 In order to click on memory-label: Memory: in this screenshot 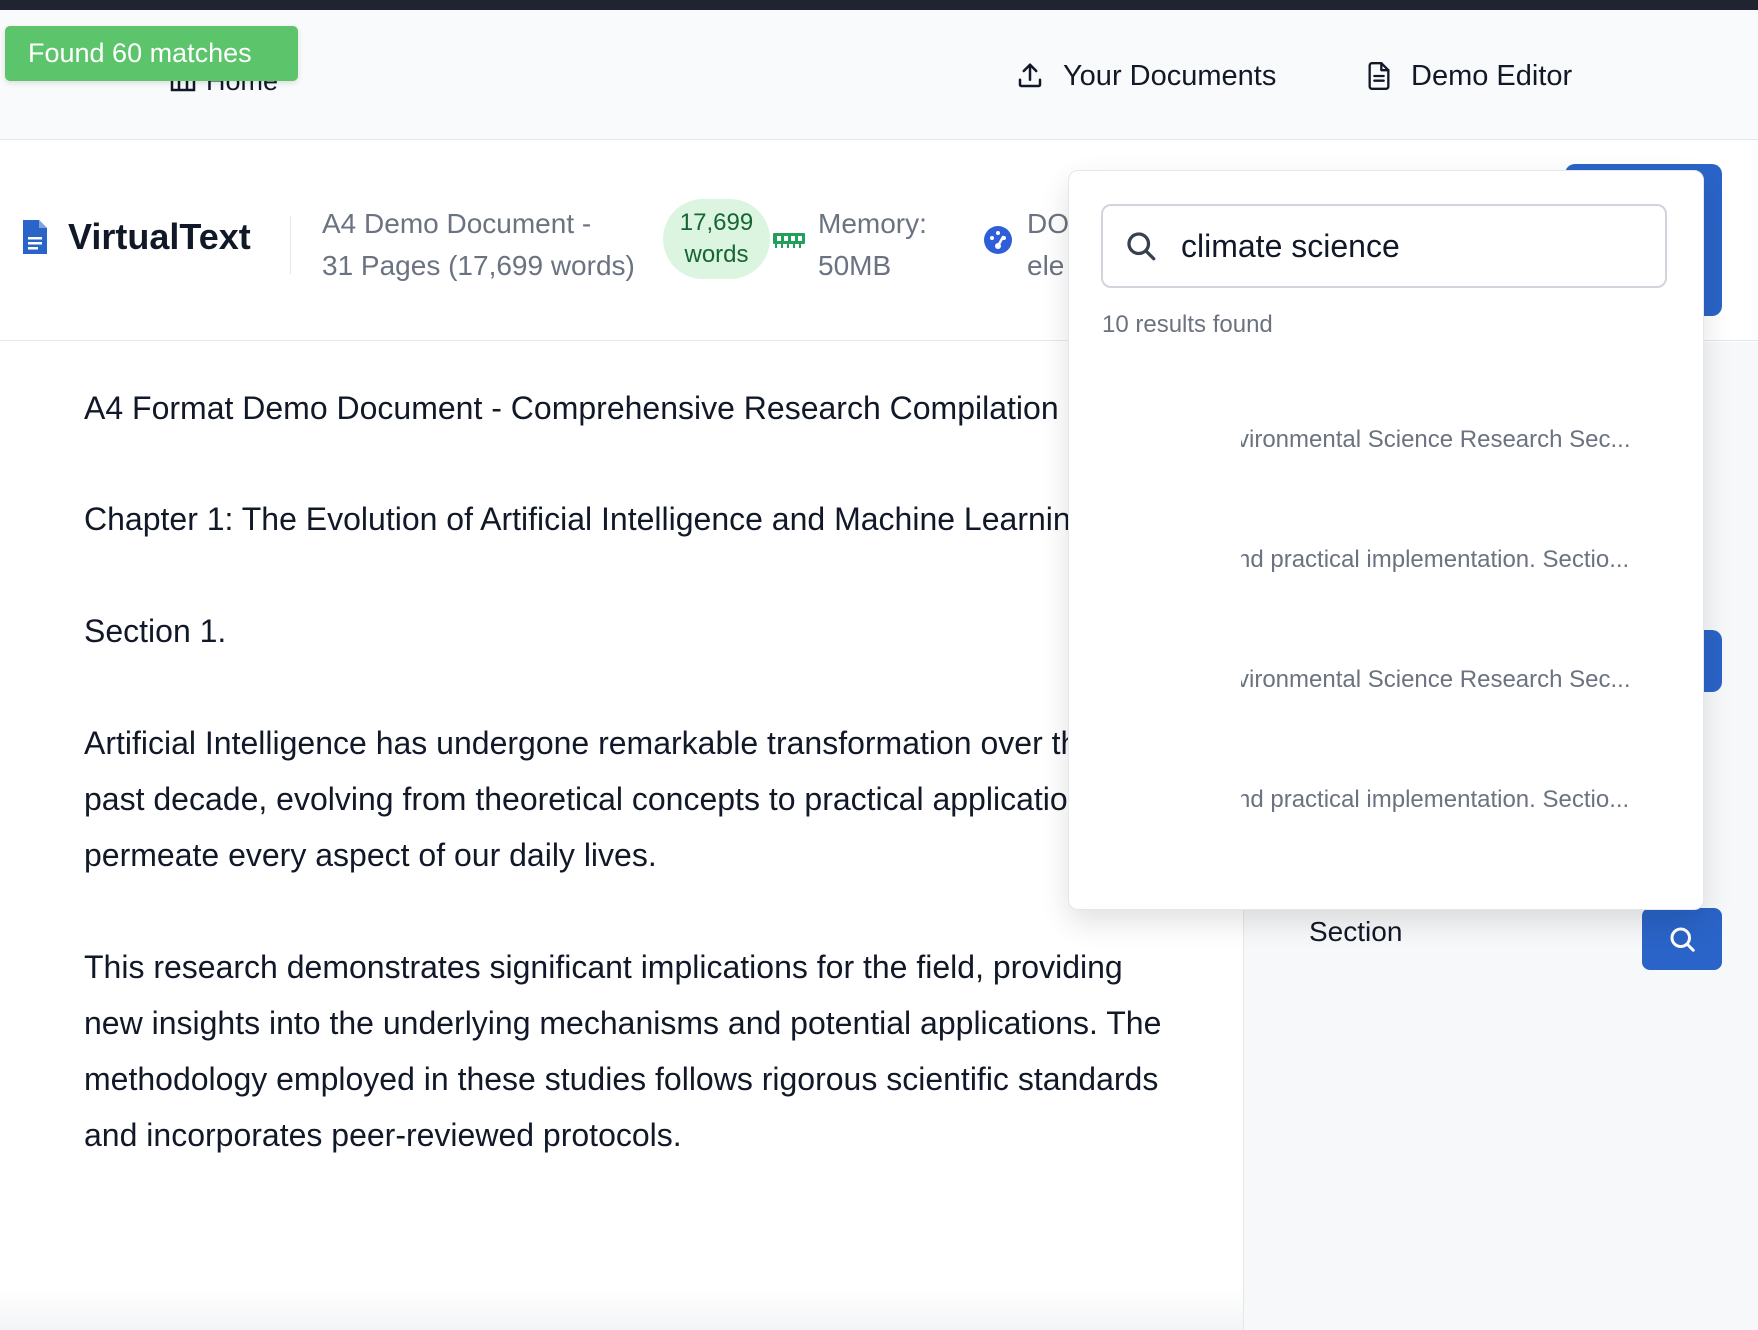, I will do `click(872, 223)`.